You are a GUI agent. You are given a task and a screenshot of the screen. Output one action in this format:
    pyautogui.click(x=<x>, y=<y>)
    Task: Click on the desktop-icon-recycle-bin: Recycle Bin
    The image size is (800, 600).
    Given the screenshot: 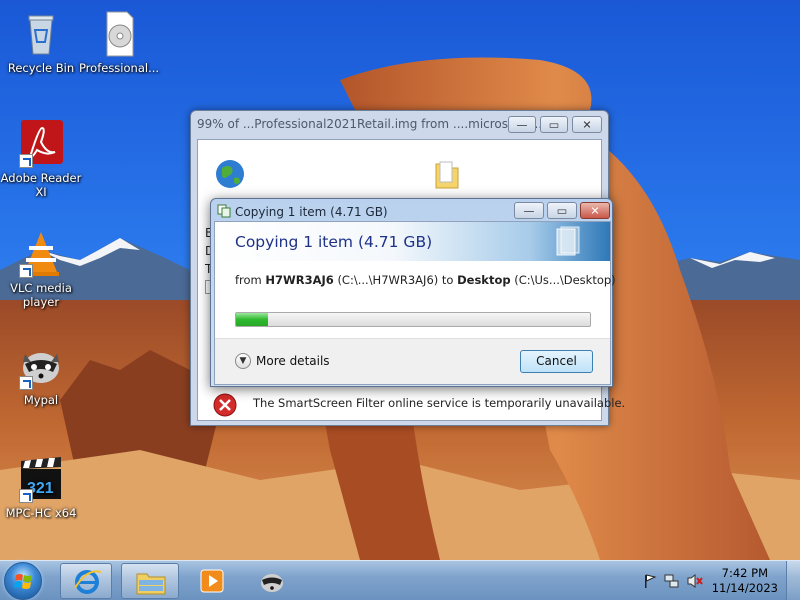 What is the action you would take?
    pyautogui.click(x=41, y=42)
    